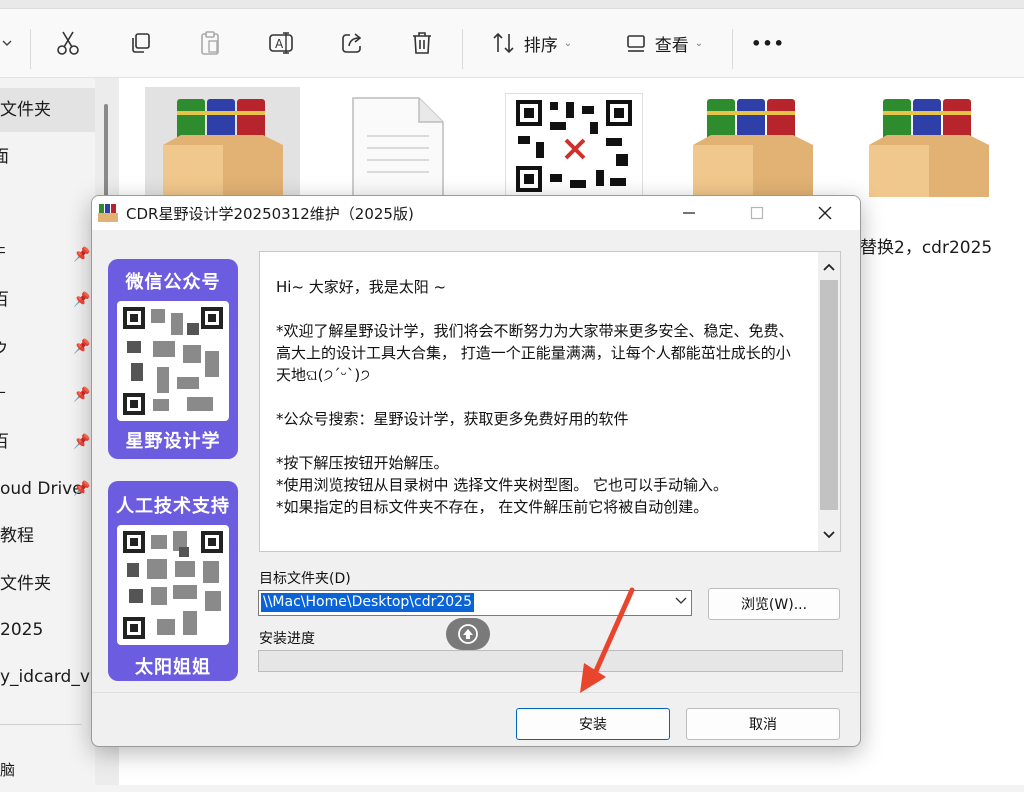  Describe the element at coordinates (768, 43) in the screenshot. I see `more-options-button: •••` at that location.